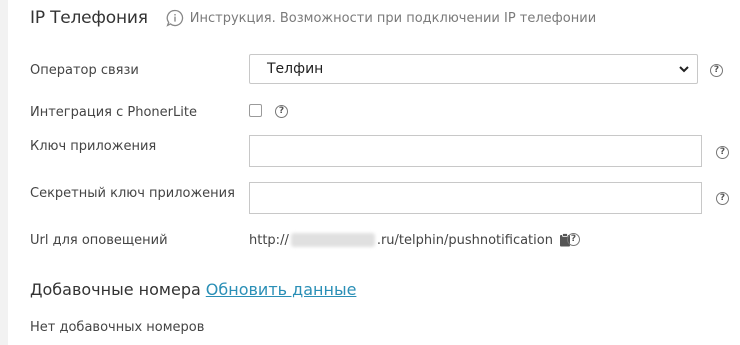 The image size is (740, 345). Describe the element at coordinates (115, 289) in the screenshot. I see `extensions-title: Добавочные номера` at that location.